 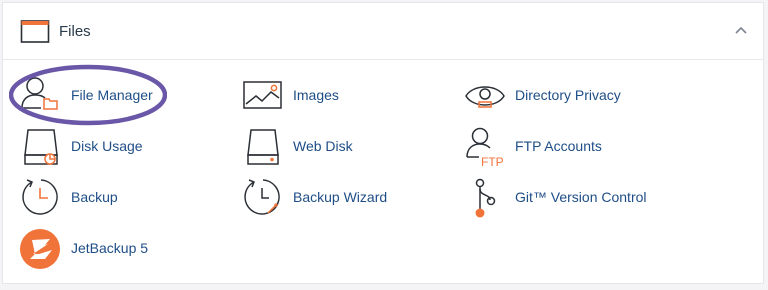 What do you see at coordinates (316, 95) in the screenshot?
I see `item-label: Images` at bounding box center [316, 95].